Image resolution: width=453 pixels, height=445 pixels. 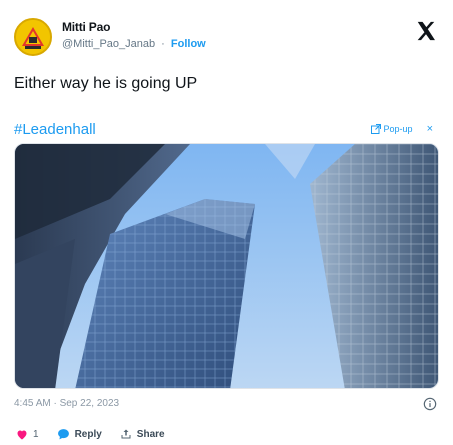 I want to click on like-count: 1, so click(x=36, y=434).